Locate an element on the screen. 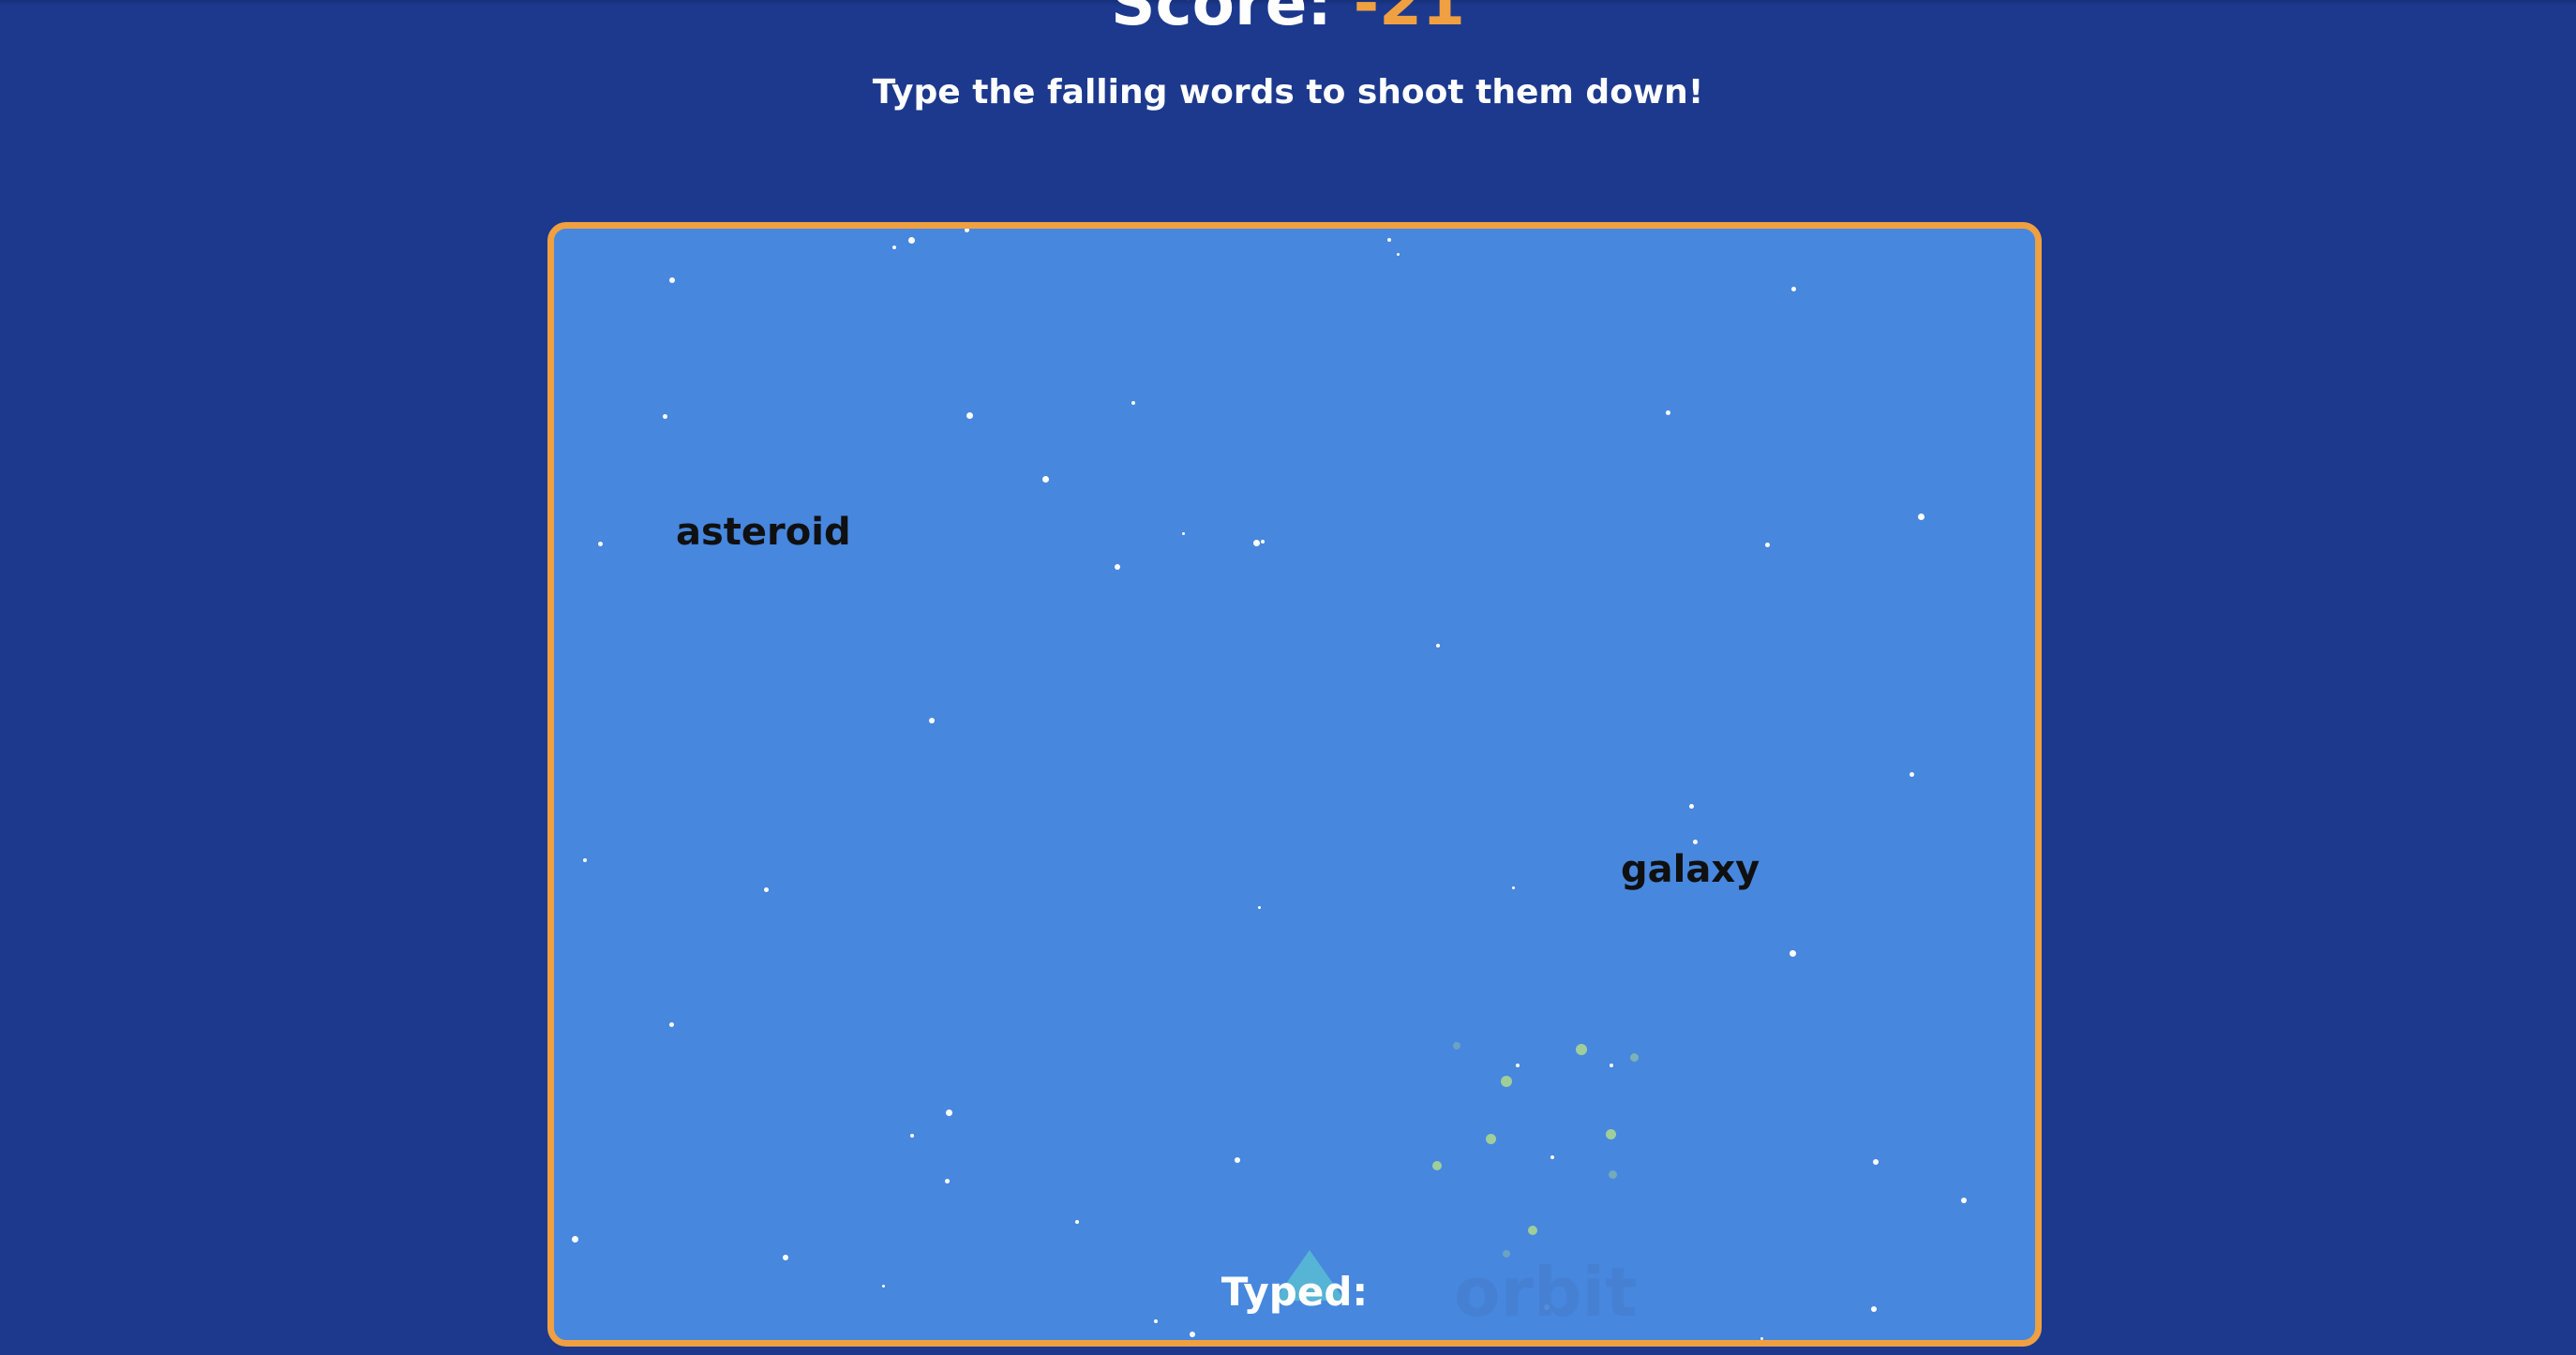 This screenshot has height=1355, width=2576. score-label: Score: is located at coordinates (1222, 19).